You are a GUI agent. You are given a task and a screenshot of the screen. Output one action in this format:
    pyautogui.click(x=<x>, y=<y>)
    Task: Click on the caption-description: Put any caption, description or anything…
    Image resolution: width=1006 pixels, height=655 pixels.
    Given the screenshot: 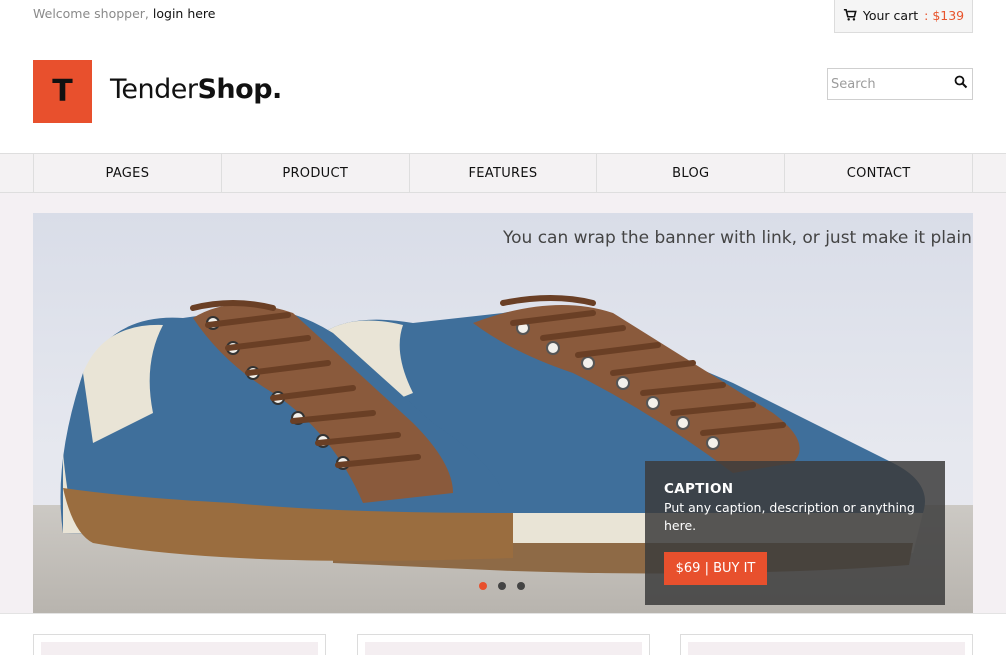 What is the action you would take?
    pyautogui.click(x=789, y=516)
    